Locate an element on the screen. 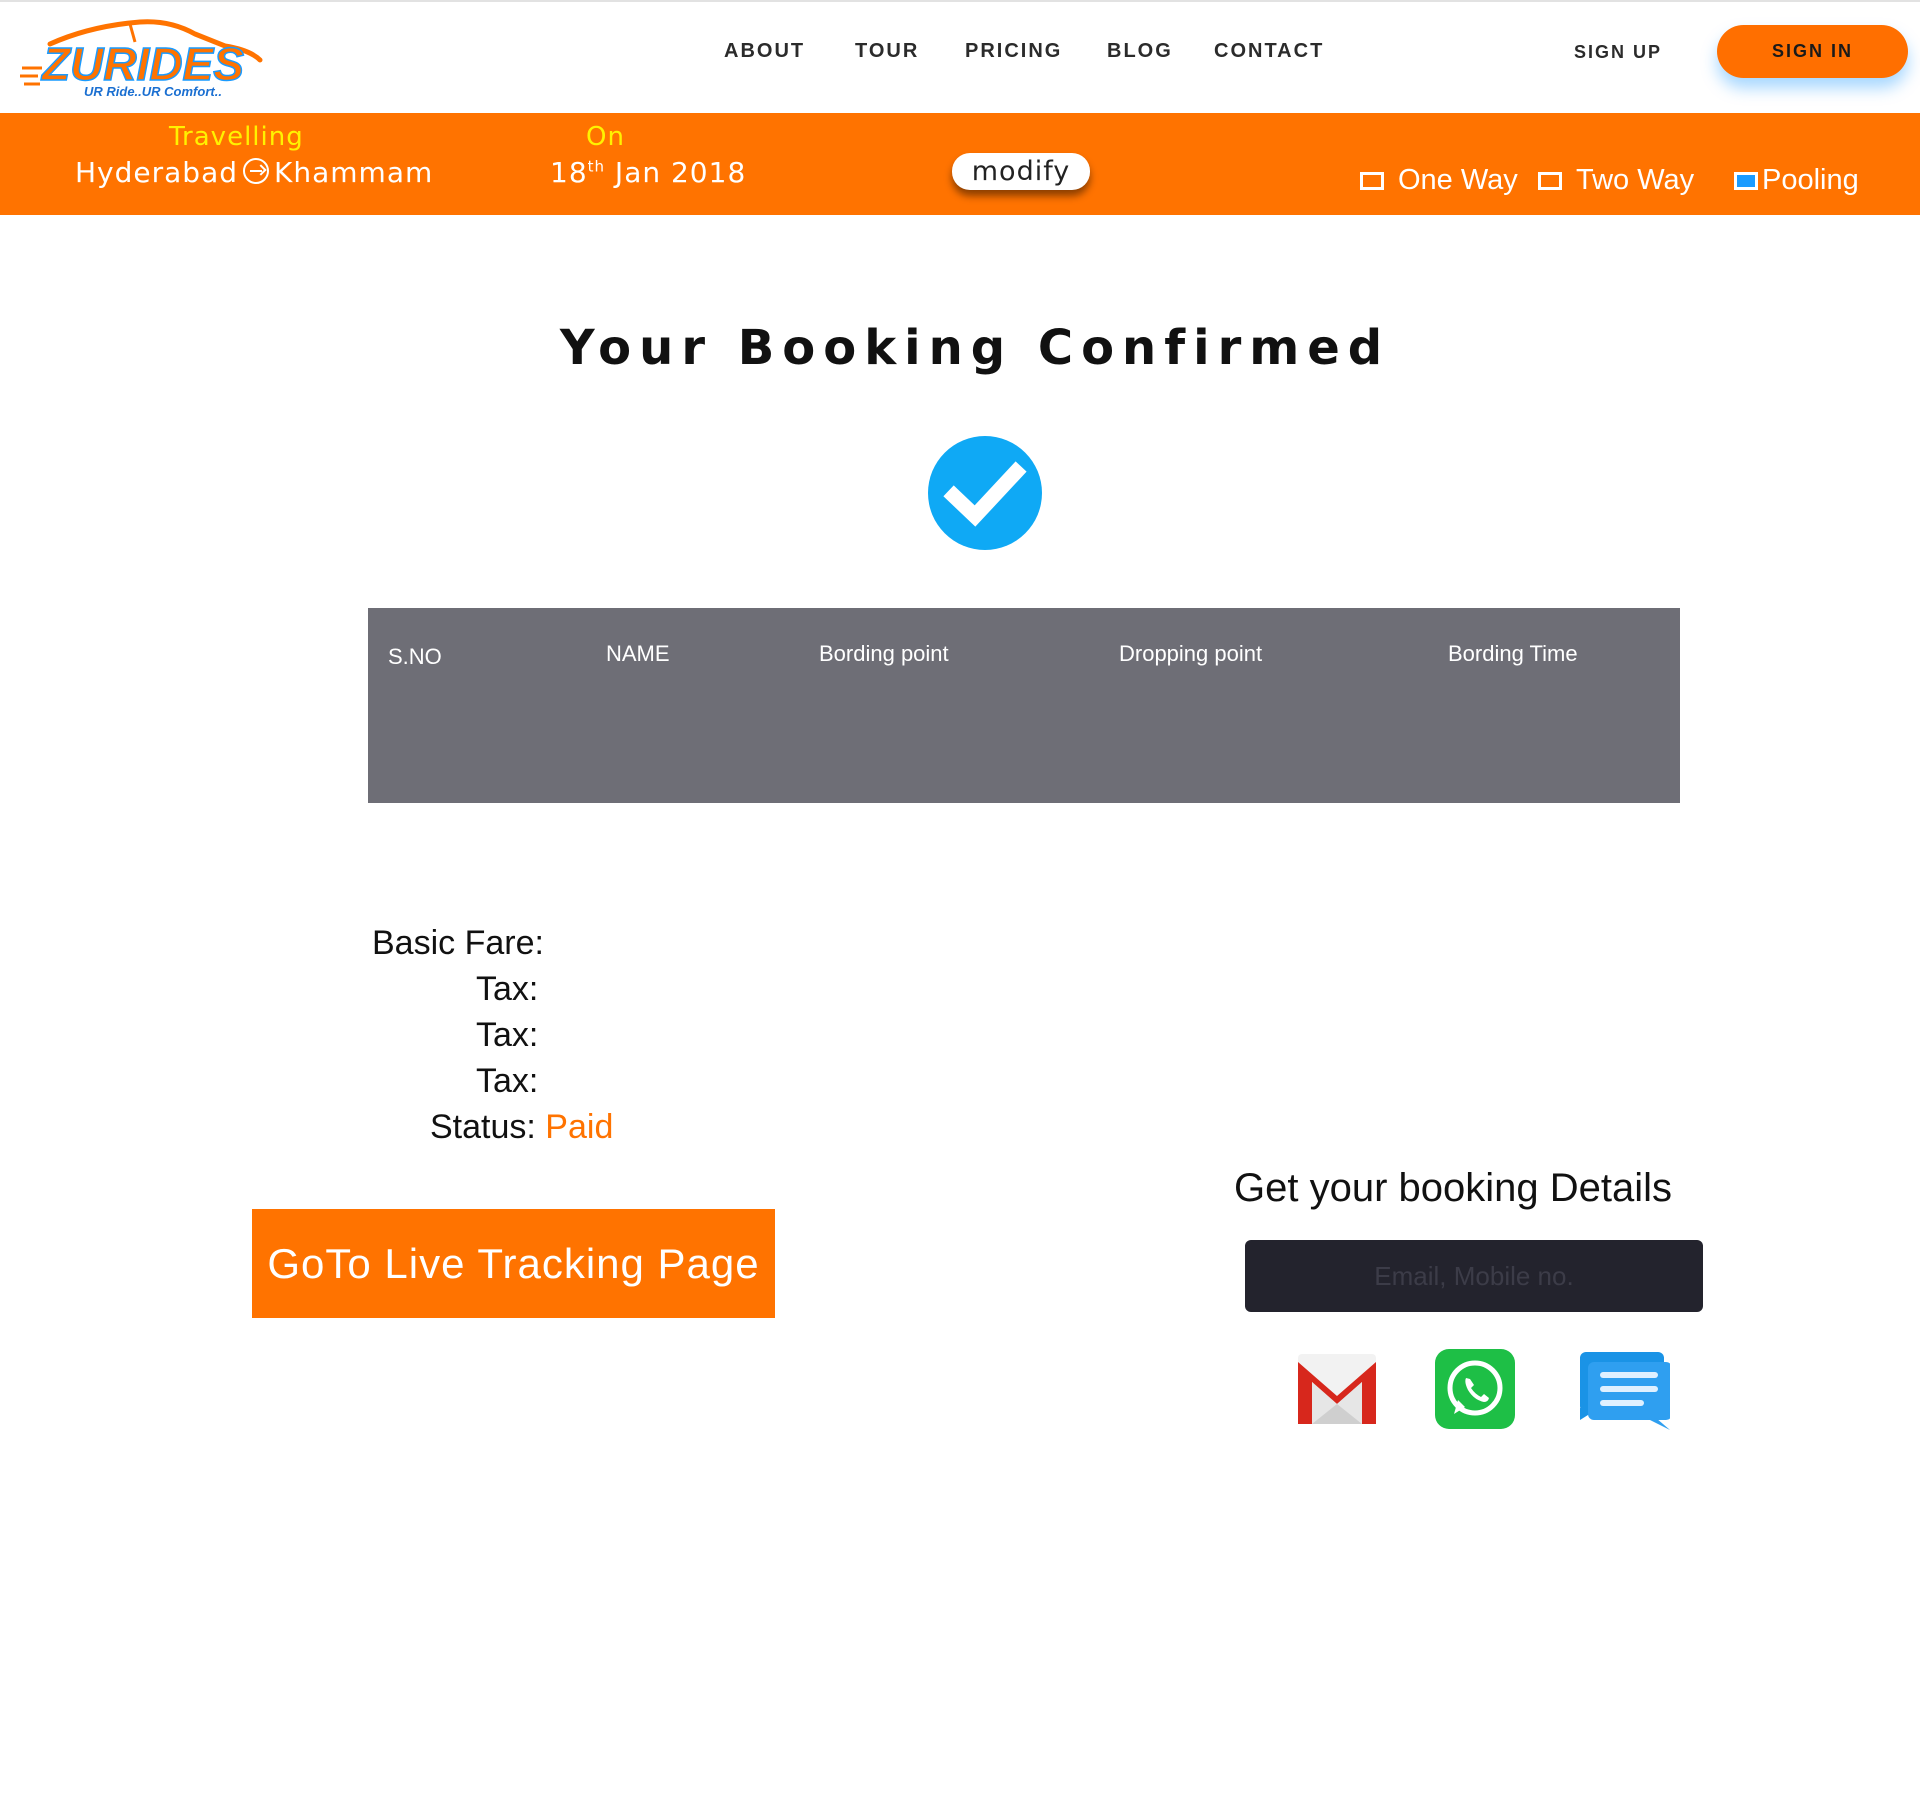 The height and width of the screenshot is (1812, 1920). nav-contact: CONTACT is located at coordinates (1269, 51).